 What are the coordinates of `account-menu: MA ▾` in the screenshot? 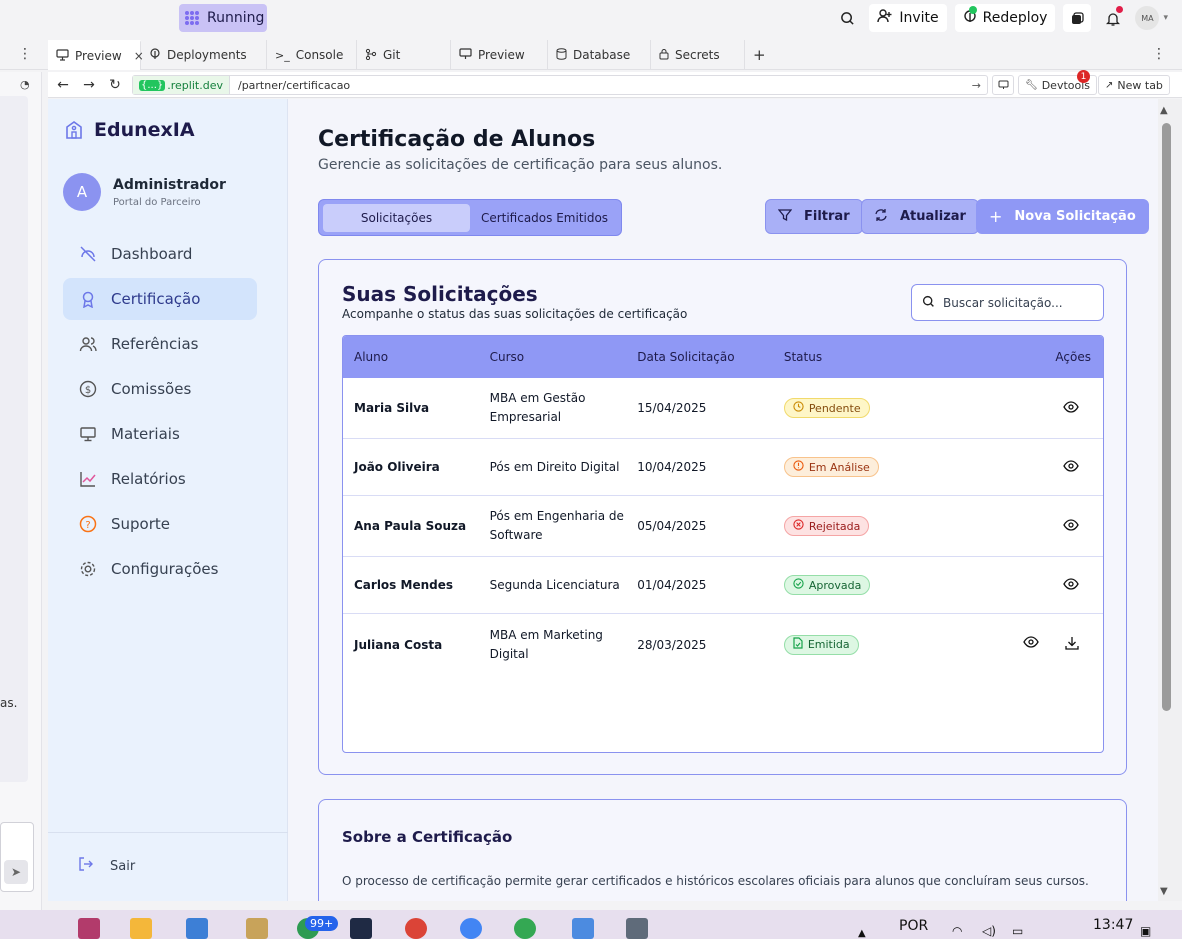 It's located at (1151, 18).